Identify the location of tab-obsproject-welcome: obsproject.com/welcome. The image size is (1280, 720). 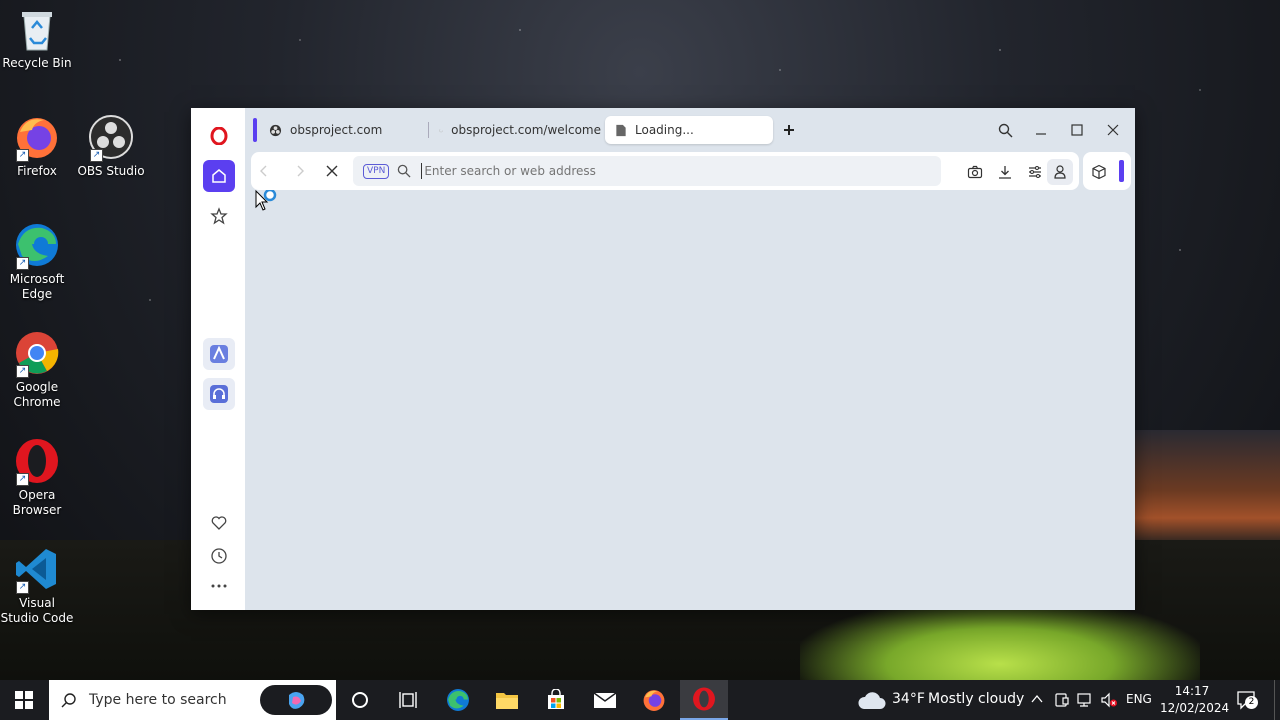
(515, 130).